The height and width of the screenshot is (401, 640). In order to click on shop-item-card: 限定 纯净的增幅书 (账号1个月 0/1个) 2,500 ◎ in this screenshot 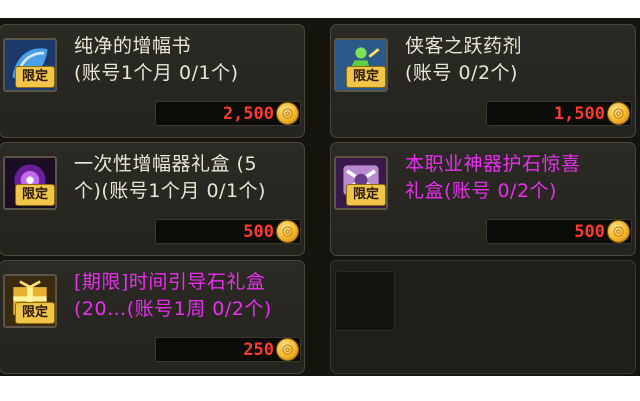, I will do `click(152, 81)`.